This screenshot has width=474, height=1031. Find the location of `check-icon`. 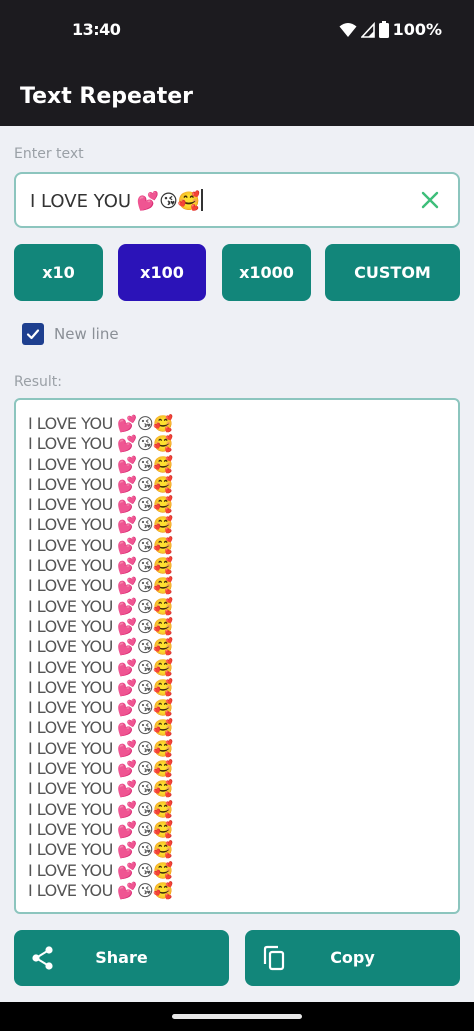

check-icon is located at coordinates (33, 334).